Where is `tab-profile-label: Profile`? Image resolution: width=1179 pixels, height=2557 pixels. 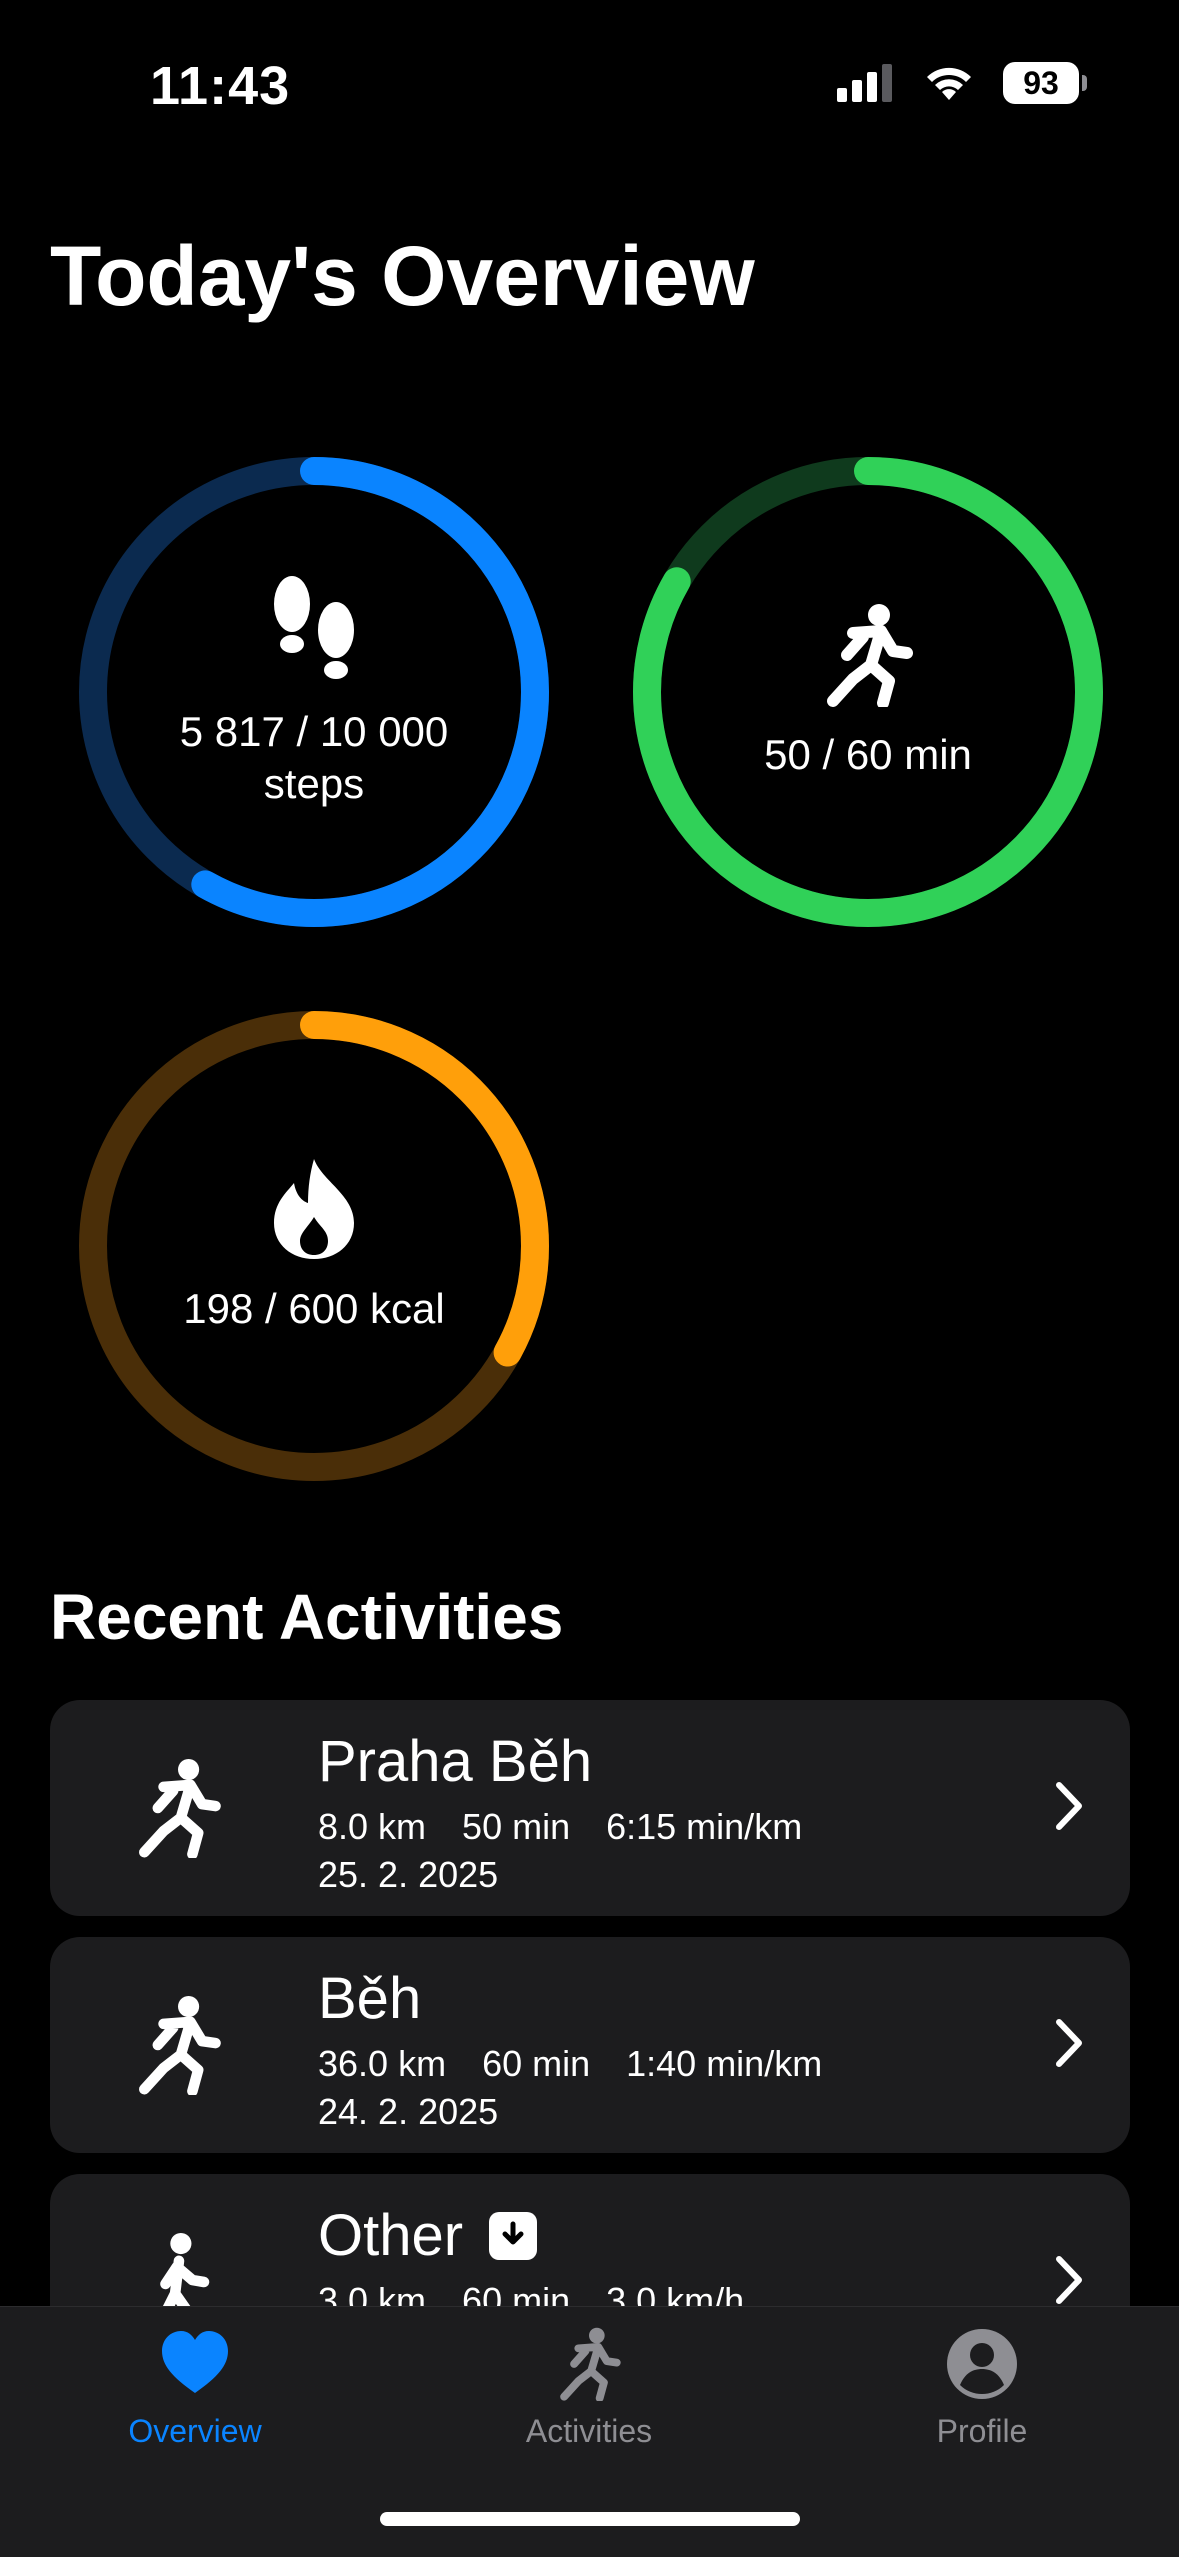
tab-profile-label: Profile is located at coordinates (982, 2431).